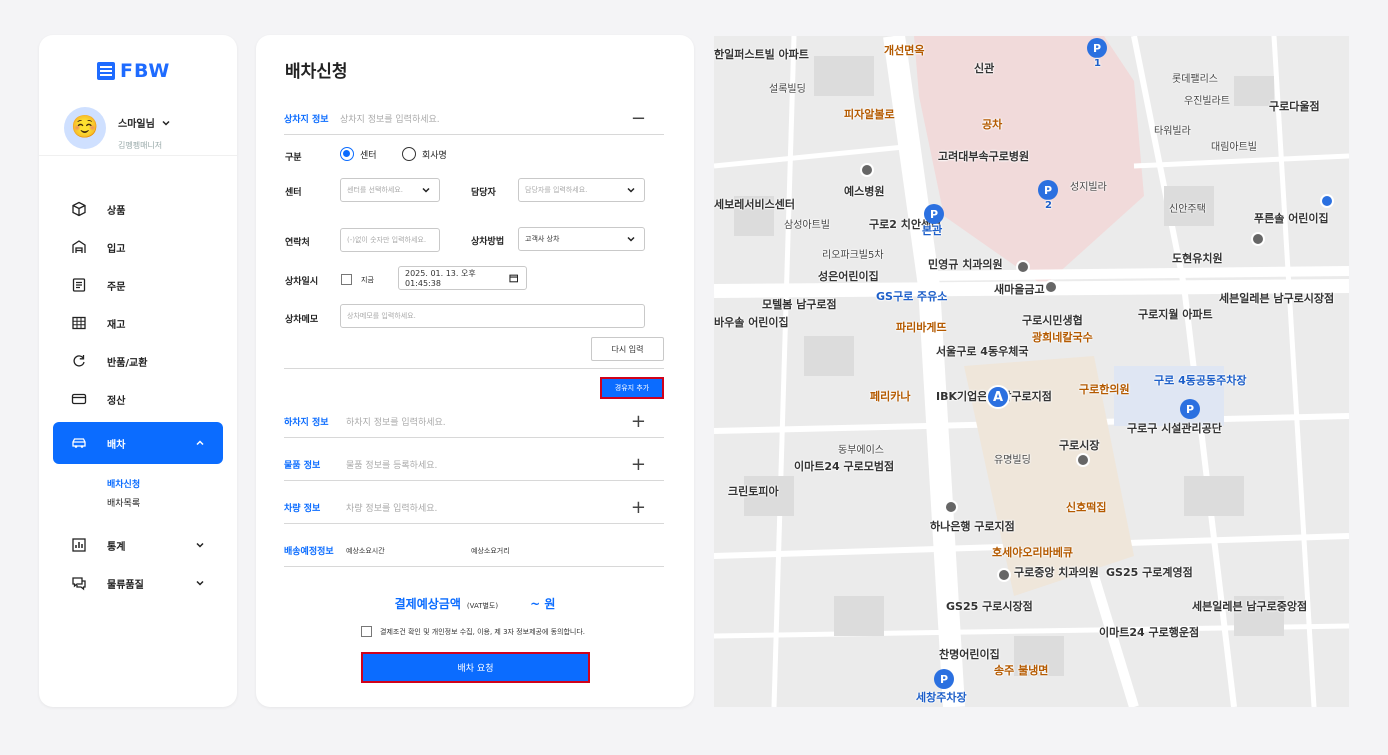 The image size is (1388, 755). Describe the element at coordinates (1149, 572) in the screenshot. I see `map-label: GS25 구로계영점` at that location.